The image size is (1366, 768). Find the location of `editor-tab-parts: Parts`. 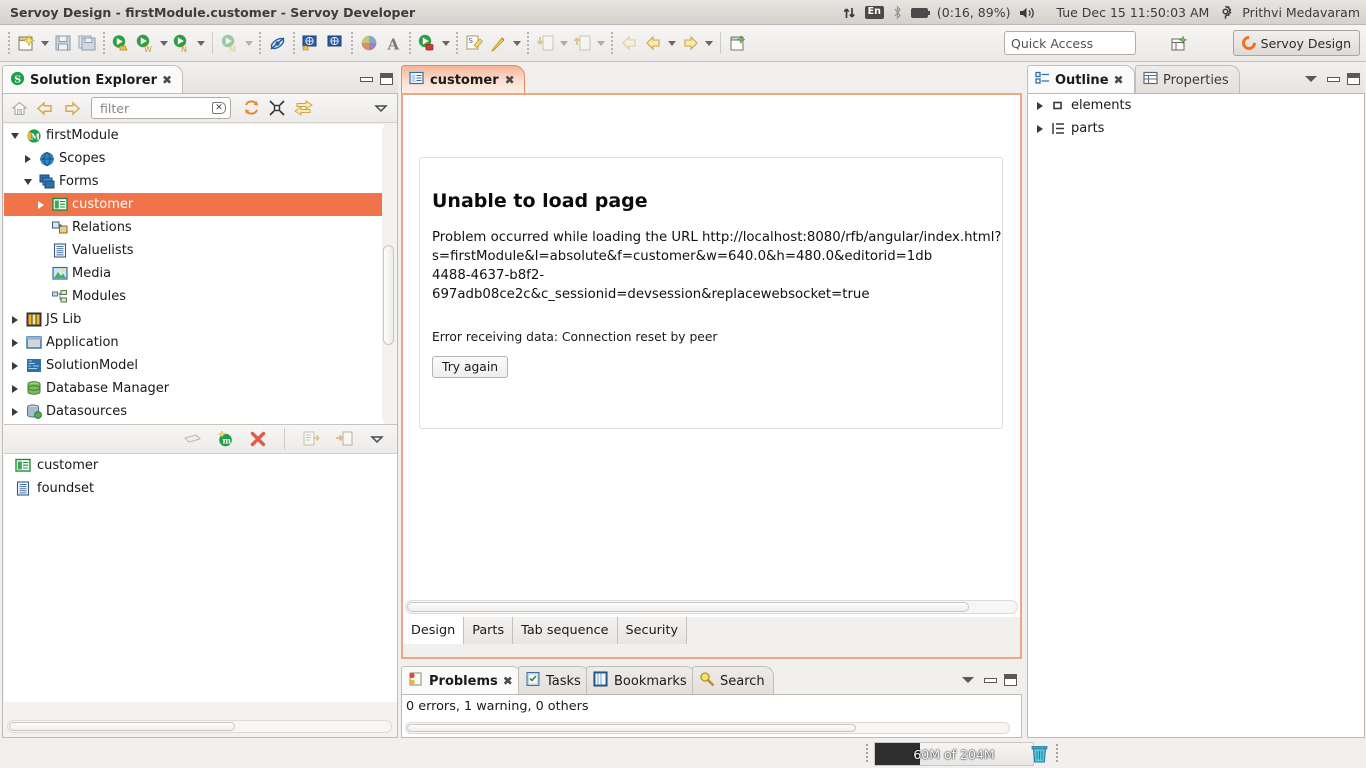

editor-tab-parts: Parts is located at coordinates (489, 630).